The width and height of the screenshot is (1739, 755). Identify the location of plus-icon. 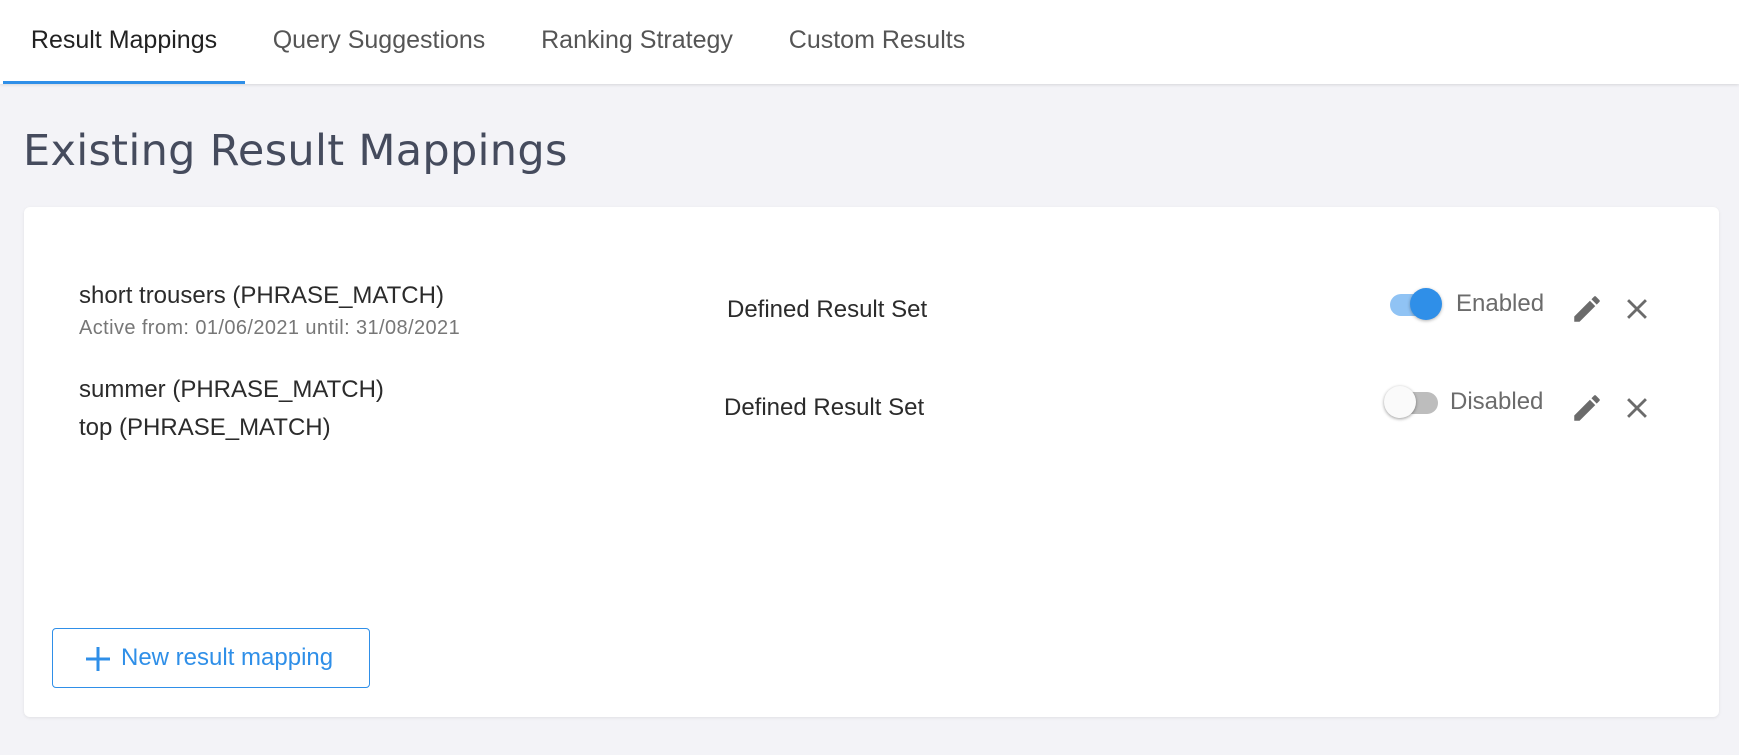
(98, 659).